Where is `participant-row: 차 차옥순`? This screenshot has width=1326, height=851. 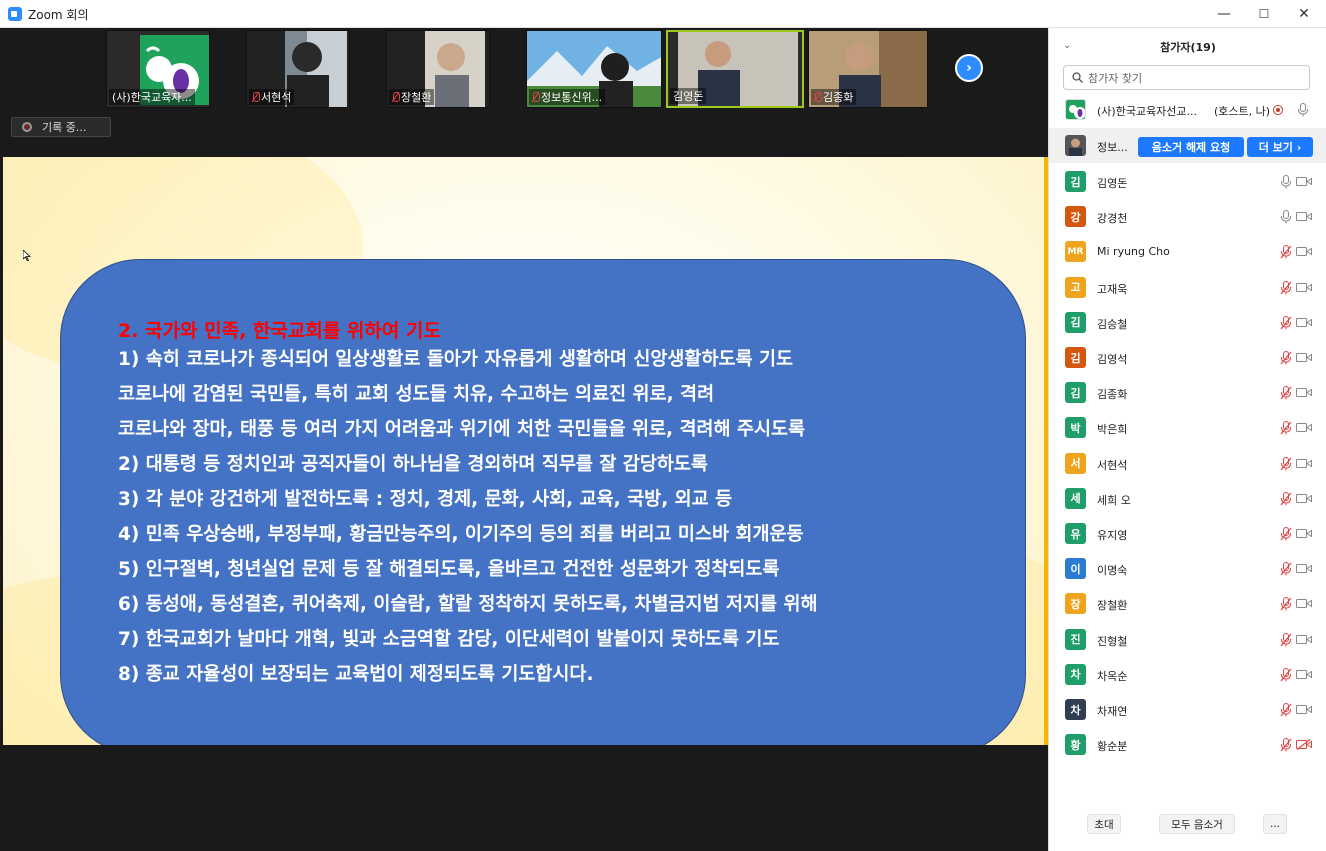 participant-row: 차 차옥순 is located at coordinates (1187, 674).